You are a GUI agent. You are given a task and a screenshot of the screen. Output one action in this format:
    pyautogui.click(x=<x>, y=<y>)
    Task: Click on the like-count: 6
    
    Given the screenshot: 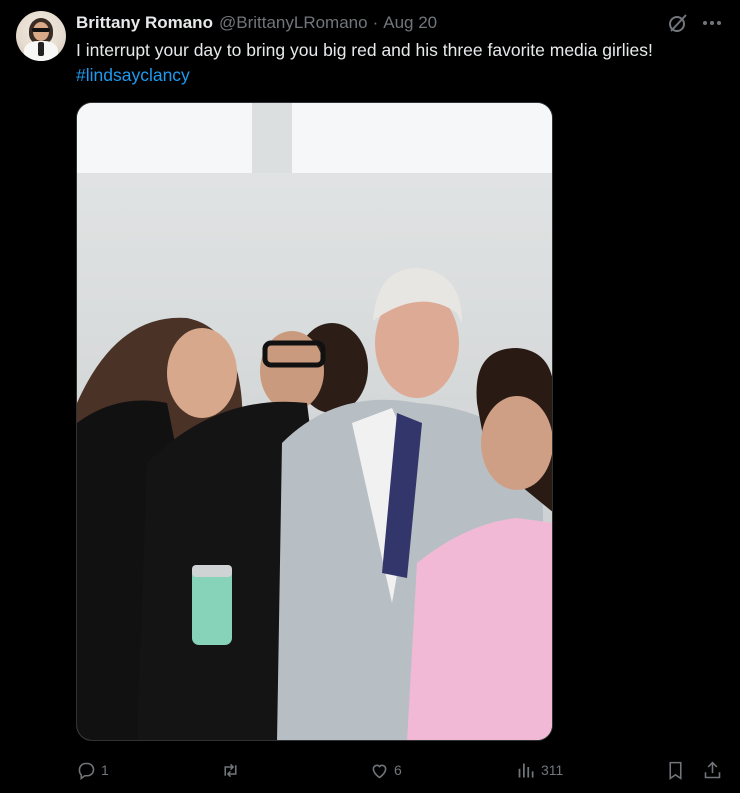 What is the action you would take?
    pyautogui.click(x=398, y=770)
    